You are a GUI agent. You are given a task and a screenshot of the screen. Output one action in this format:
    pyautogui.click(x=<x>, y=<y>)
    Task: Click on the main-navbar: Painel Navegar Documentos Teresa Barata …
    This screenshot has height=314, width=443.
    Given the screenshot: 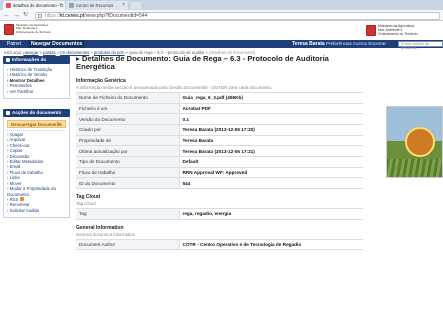 What is the action you would take?
    pyautogui.click(x=221, y=45)
    